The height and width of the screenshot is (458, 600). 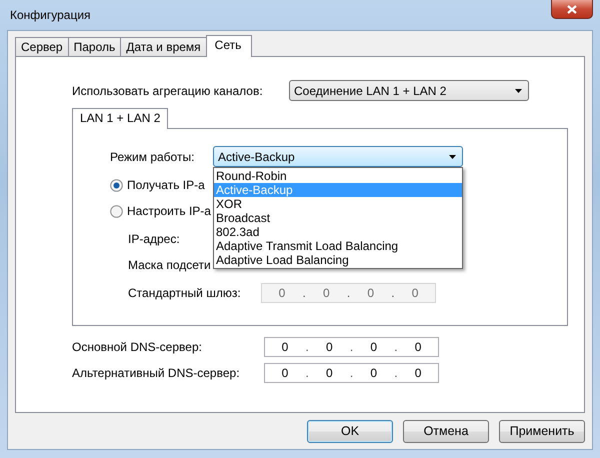 I want to click on field-label: Основной DNS-сервер:, so click(x=137, y=347).